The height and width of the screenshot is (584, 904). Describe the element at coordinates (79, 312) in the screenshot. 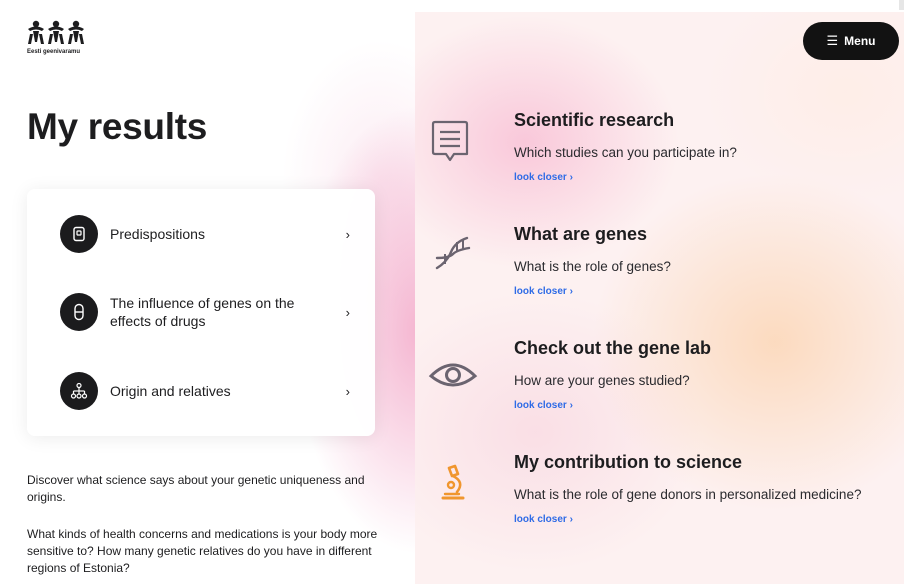

I see `pill-icon` at that location.